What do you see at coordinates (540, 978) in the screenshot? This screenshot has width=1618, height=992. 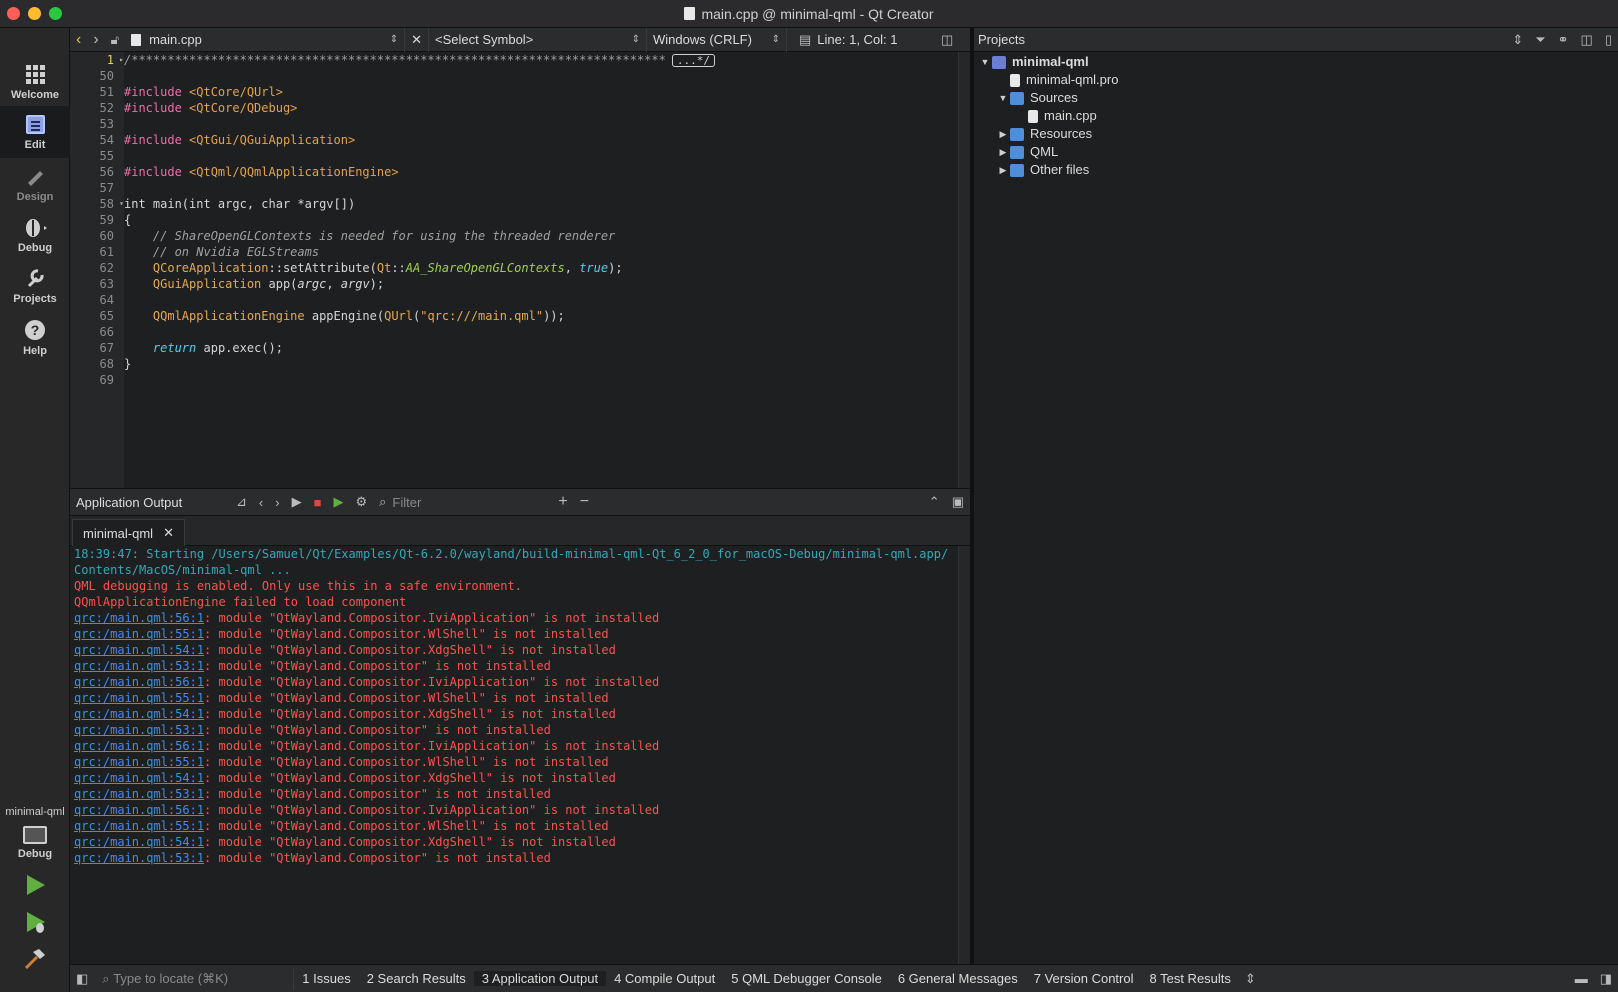 I see `pane-tab-application-output: 3 Application Output` at bounding box center [540, 978].